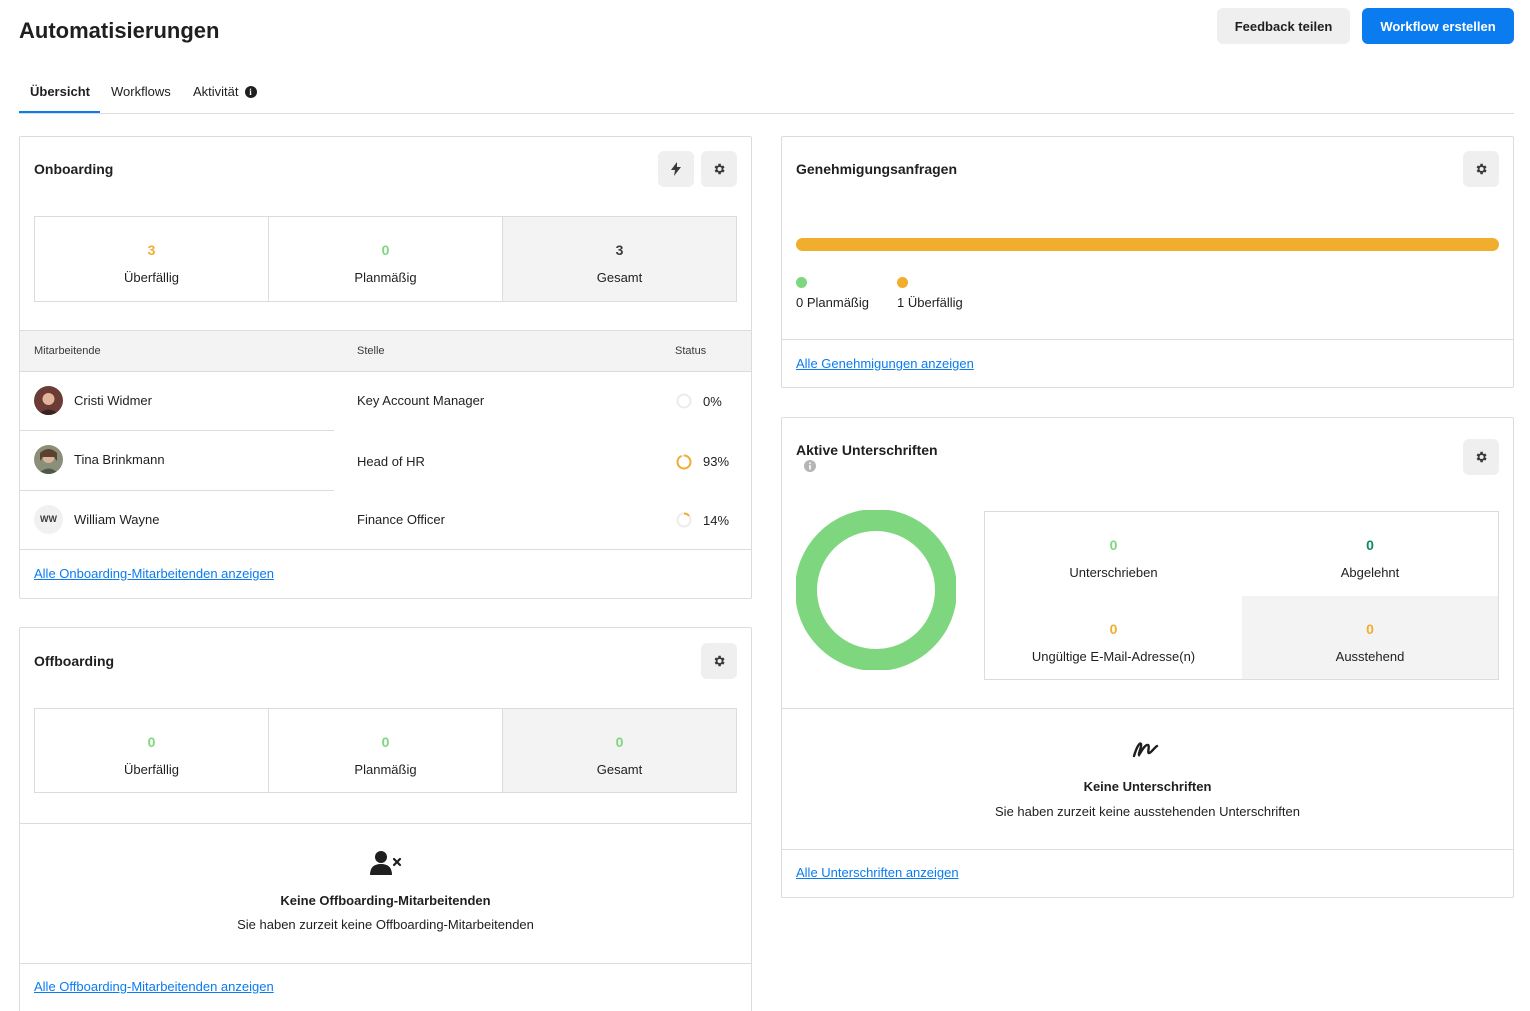  I want to click on column-role: Stelle, so click(371, 351).